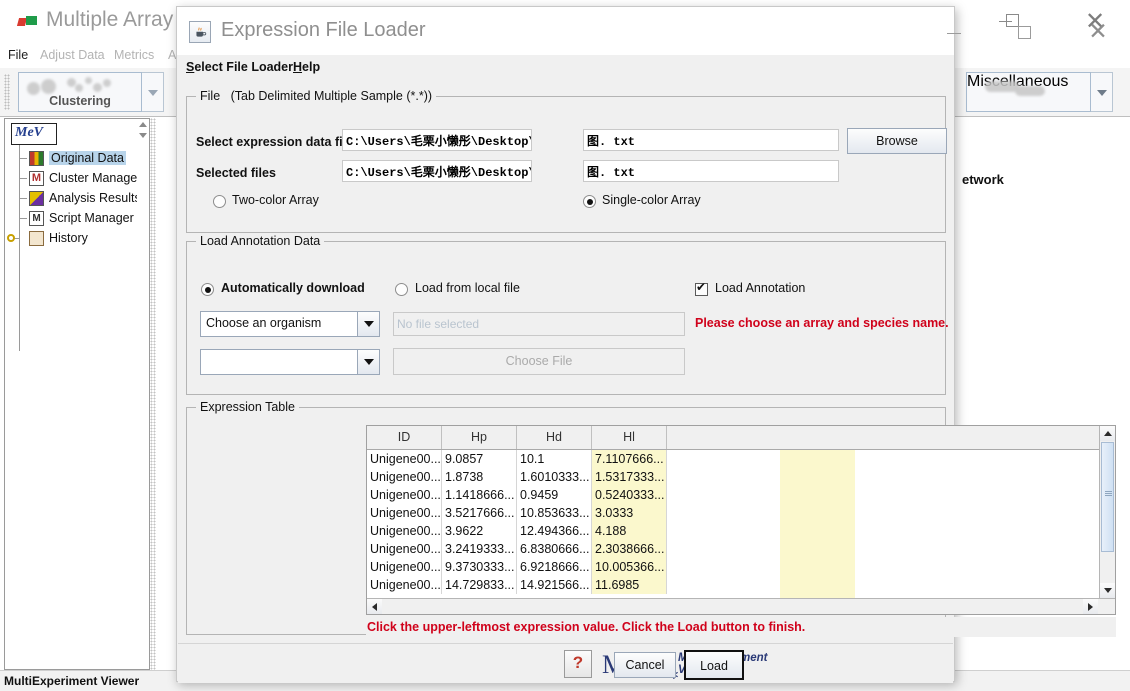  What do you see at coordinates (1102, 92) in the screenshot?
I see `chevron-down-icon-miscellaneous` at bounding box center [1102, 92].